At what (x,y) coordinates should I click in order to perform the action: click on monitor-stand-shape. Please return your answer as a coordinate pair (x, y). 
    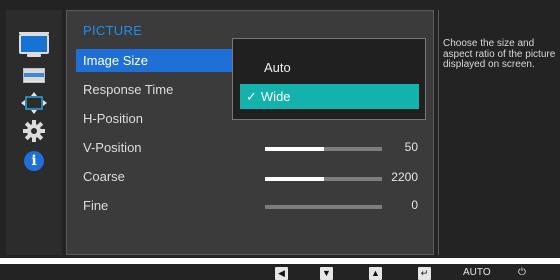
    Looking at the image, I should click on (34, 55).